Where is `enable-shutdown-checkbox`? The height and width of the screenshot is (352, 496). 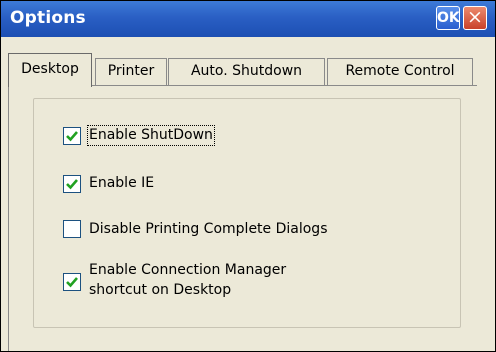 enable-shutdown-checkbox is located at coordinates (72, 136).